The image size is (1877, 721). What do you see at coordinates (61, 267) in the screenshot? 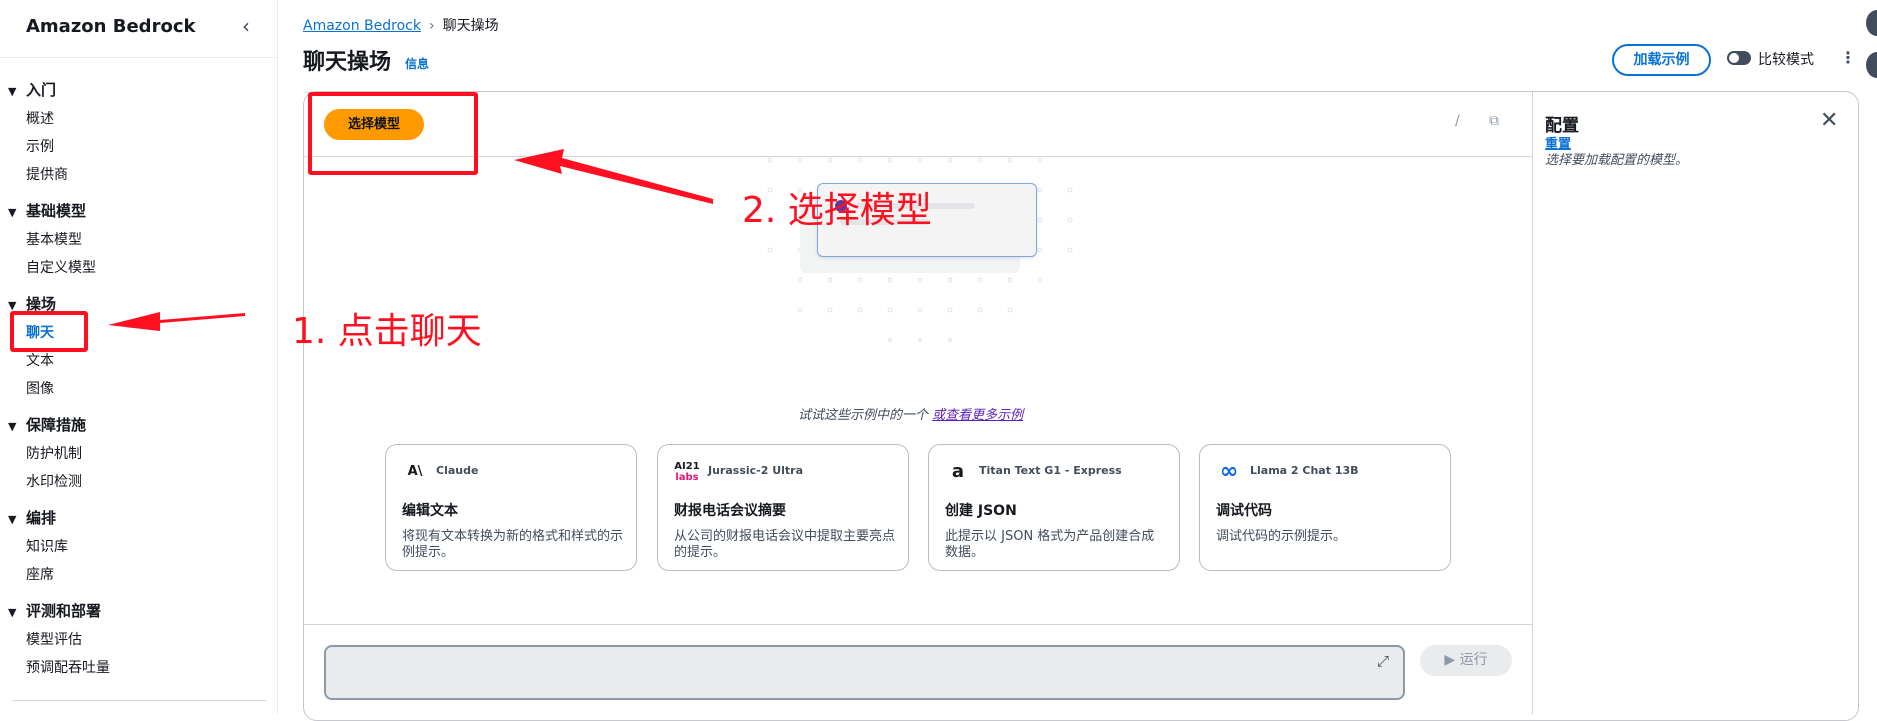
I see `sidebar-item-custom-models: 自定义模型` at bounding box center [61, 267].